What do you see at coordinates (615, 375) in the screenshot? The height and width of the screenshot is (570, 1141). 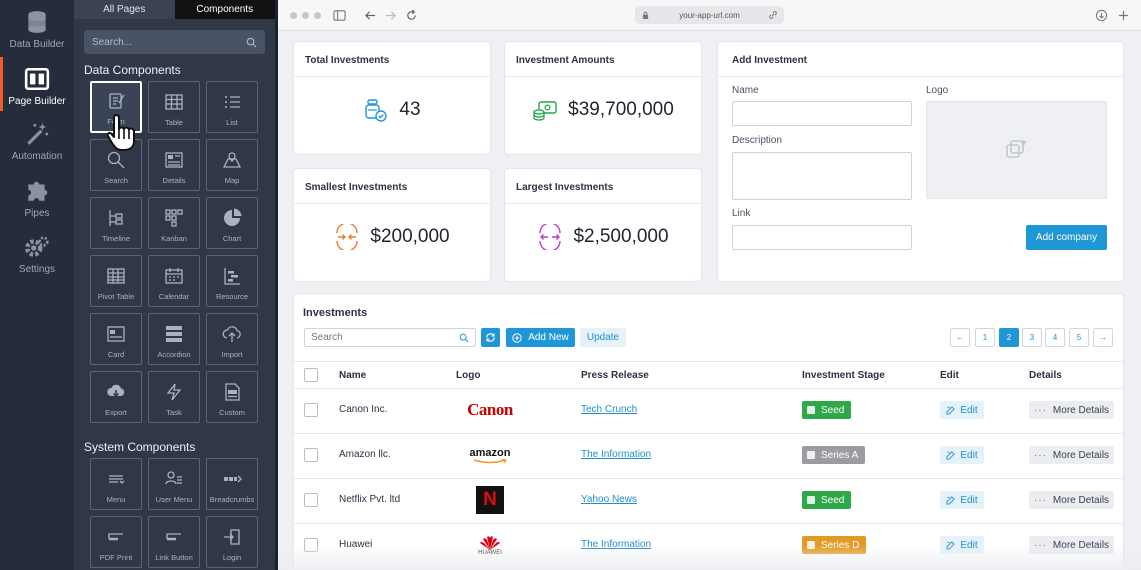 I see `column-header-press-release: Press Release` at bounding box center [615, 375].